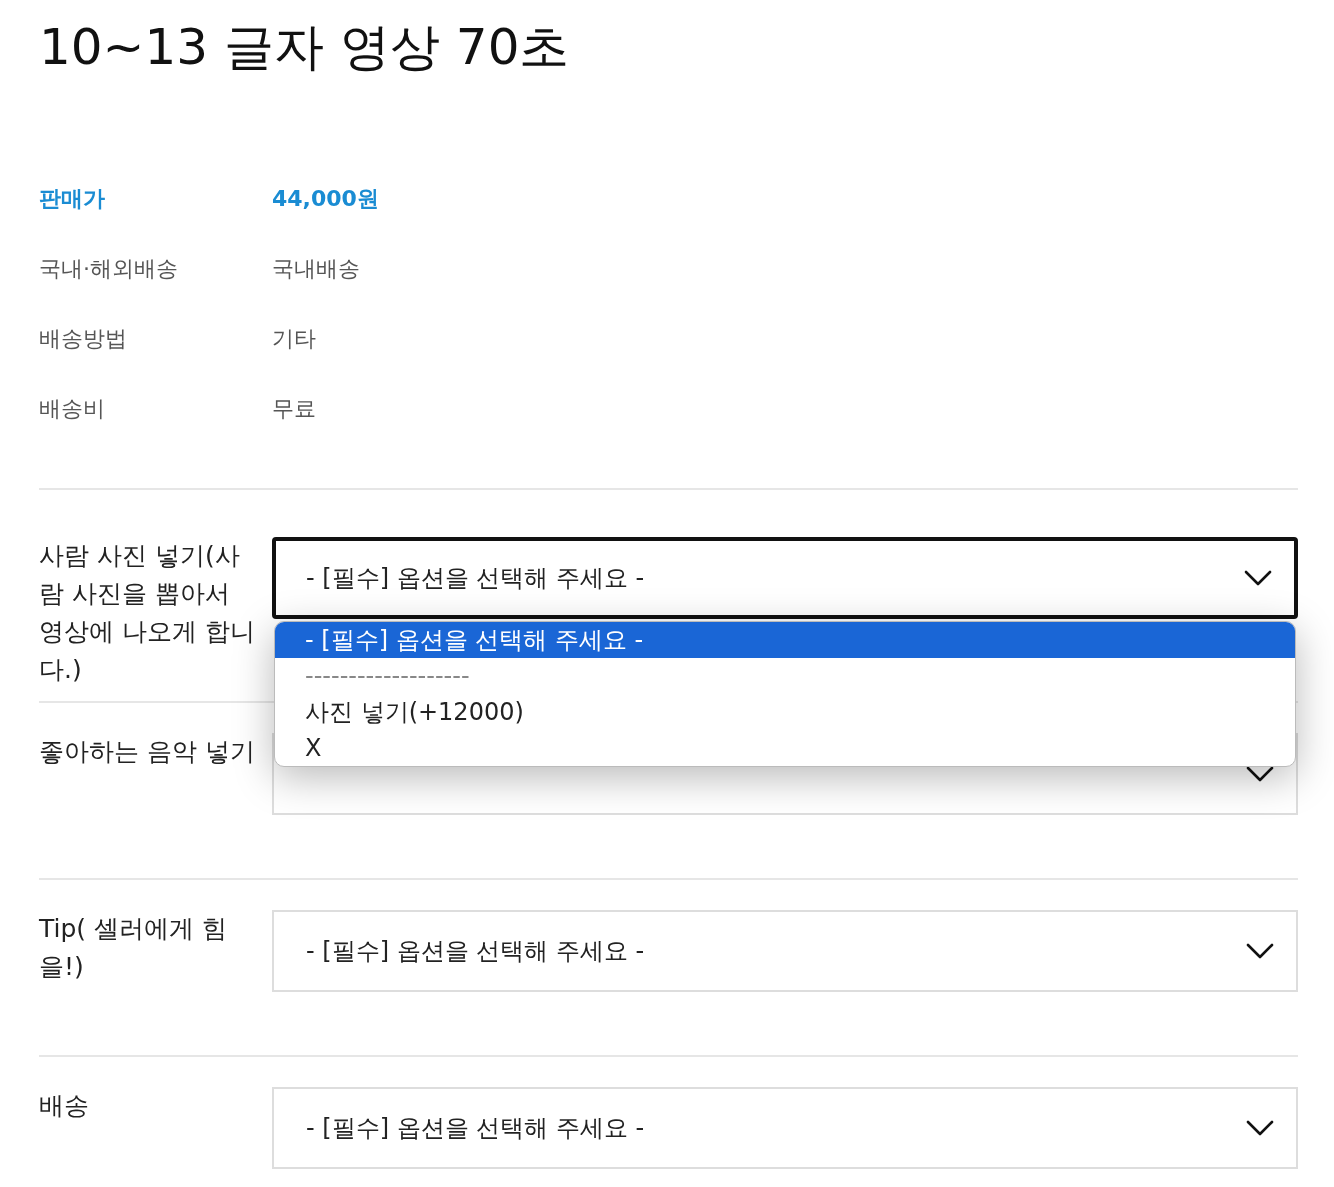 This screenshot has width=1334, height=1187. Describe the element at coordinates (83, 339) in the screenshot. I see `info-label: 배송방법` at that location.